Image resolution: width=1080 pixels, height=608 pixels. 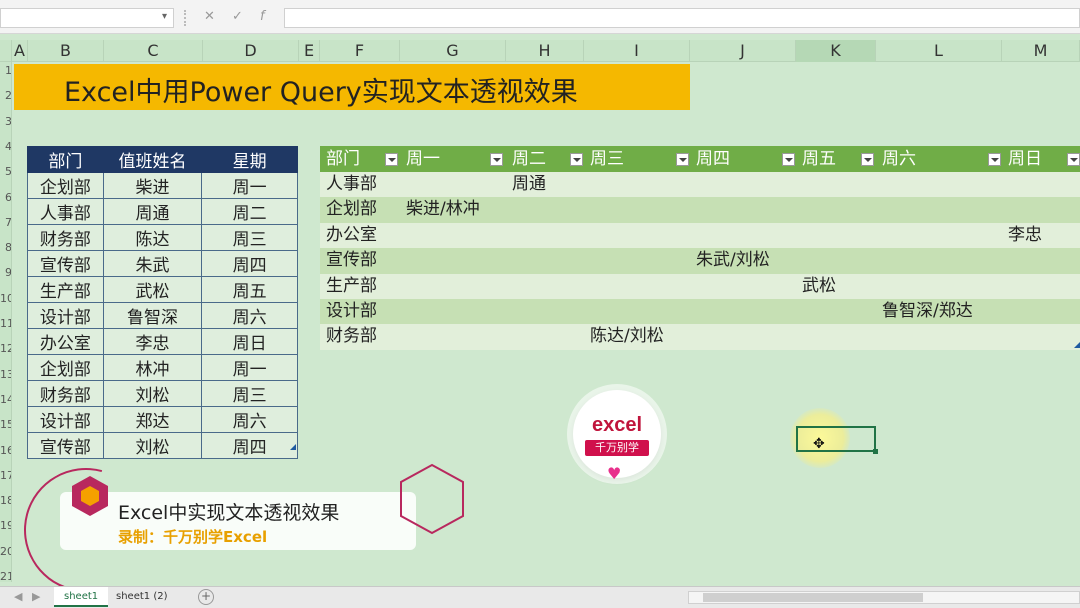 I want to click on row-header-8: 8, so click(x=5, y=247).